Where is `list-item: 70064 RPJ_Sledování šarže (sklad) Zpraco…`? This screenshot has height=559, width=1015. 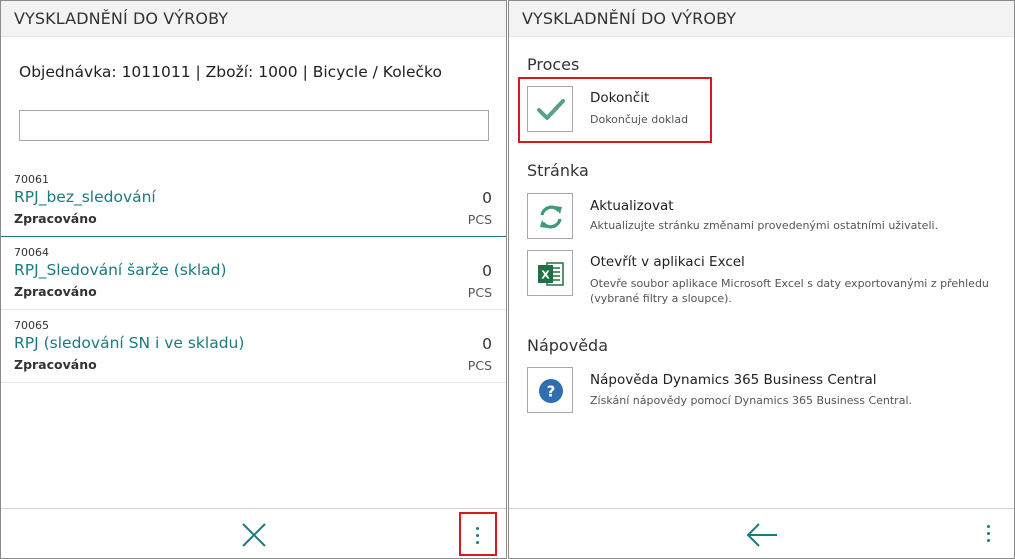
list-item: 70064 RPJ_Sledování šarže (sklad) Zpraco… is located at coordinates (253, 273).